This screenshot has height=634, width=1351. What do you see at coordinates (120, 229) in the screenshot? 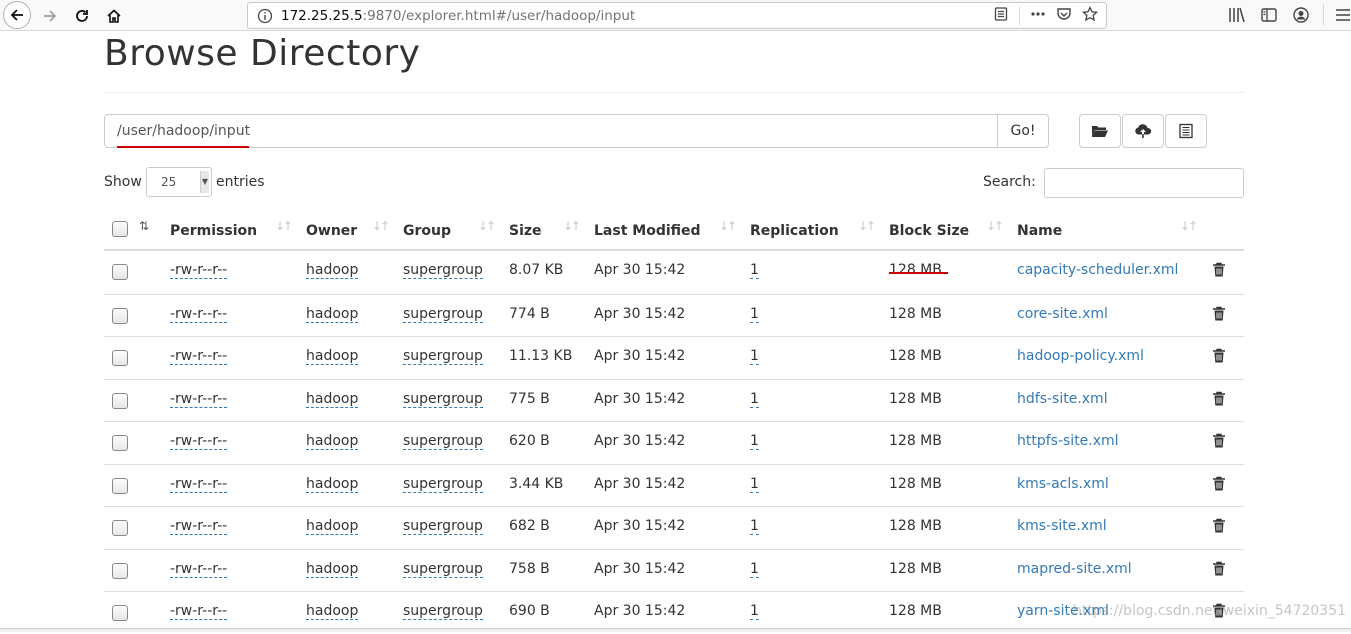
I see `select-all-checkbox` at bounding box center [120, 229].